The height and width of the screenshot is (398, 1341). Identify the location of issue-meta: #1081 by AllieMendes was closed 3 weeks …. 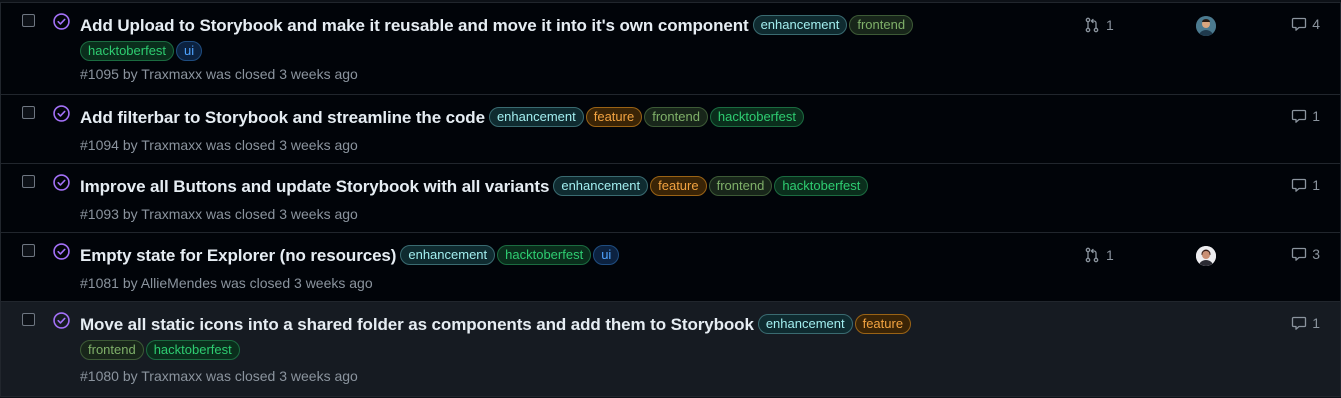
(226, 283).